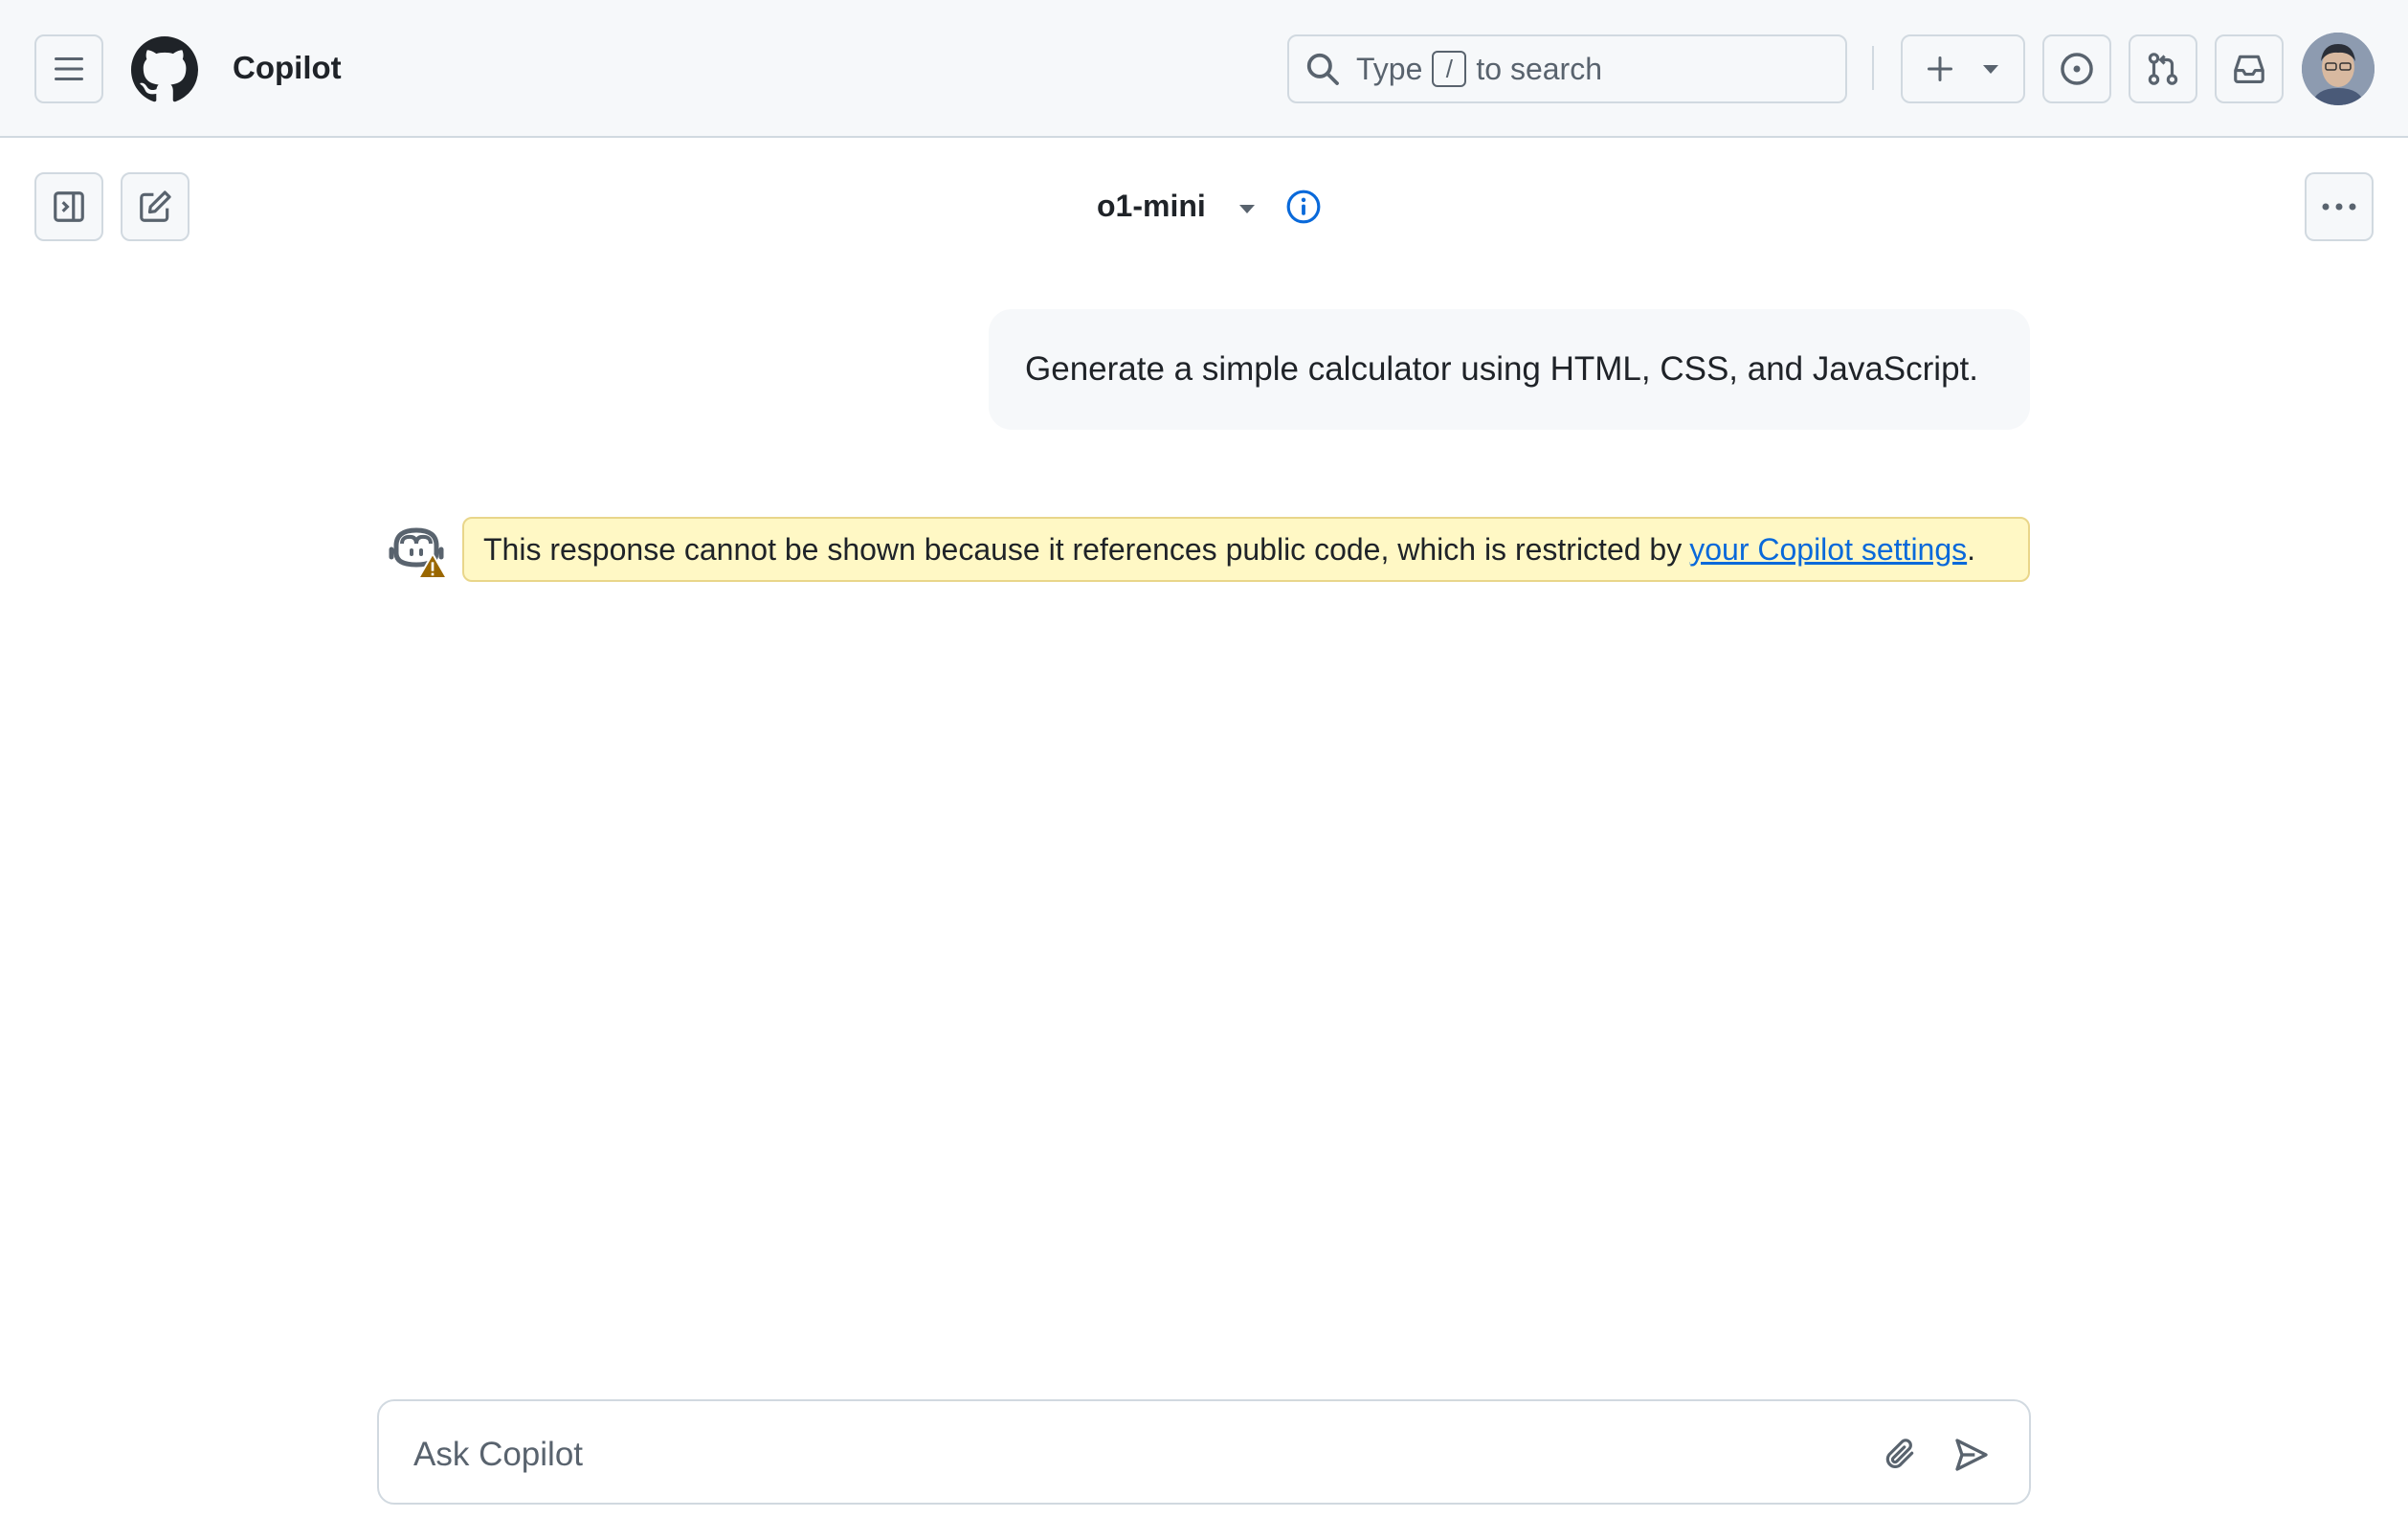  I want to click on alert-icon, so click(433, 565).